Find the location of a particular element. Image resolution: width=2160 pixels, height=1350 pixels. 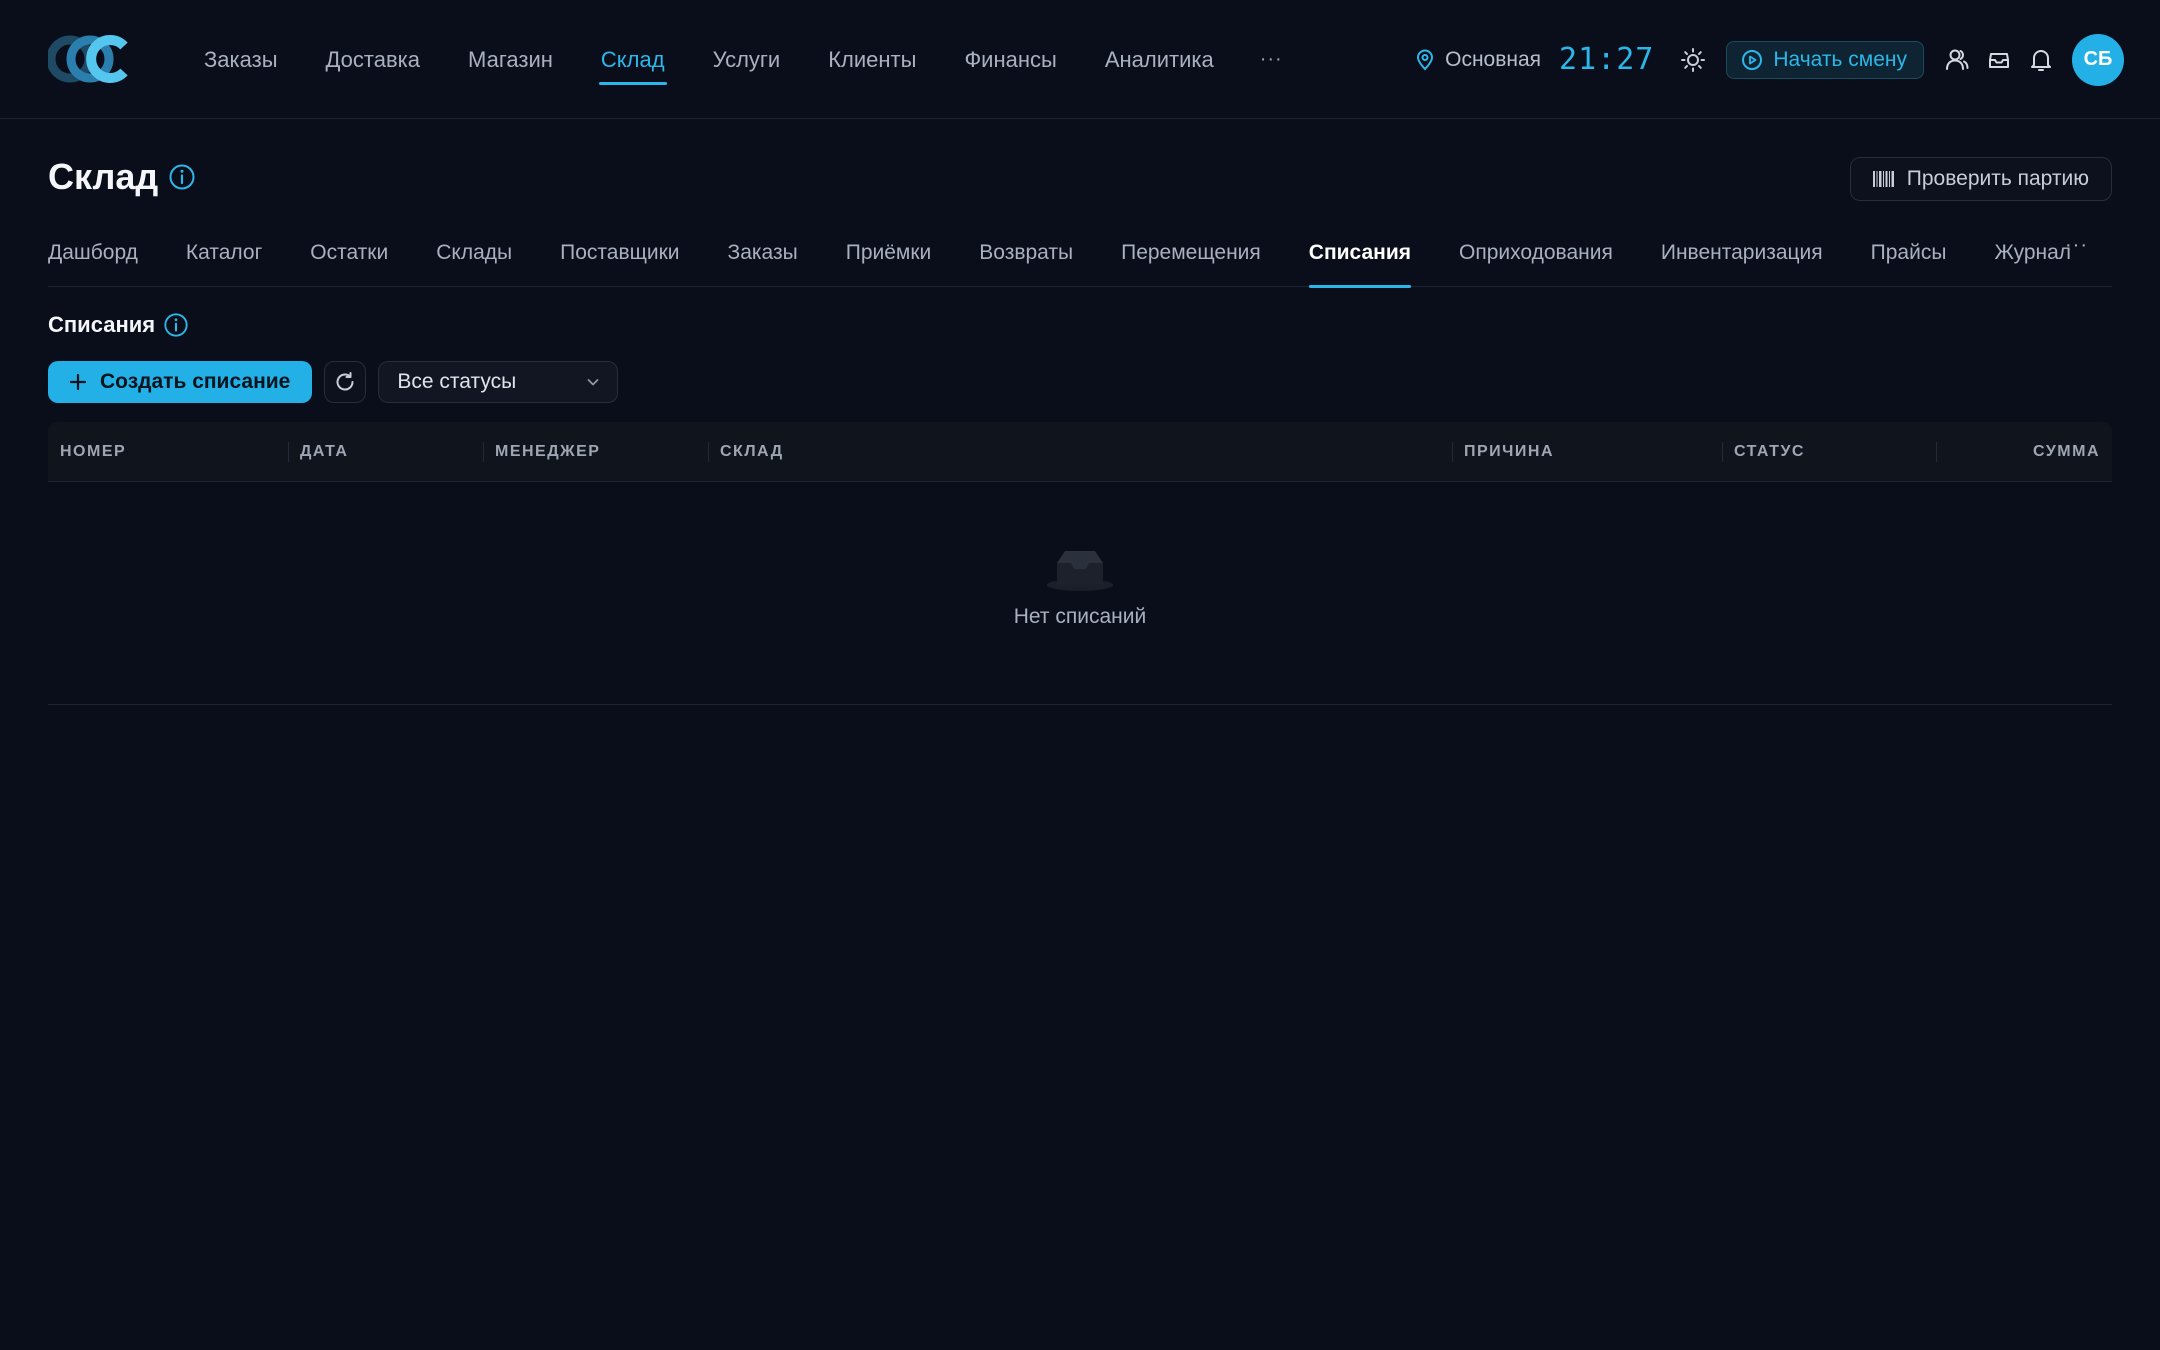

page-title-text: Склад is located at coordinates (103, 176).